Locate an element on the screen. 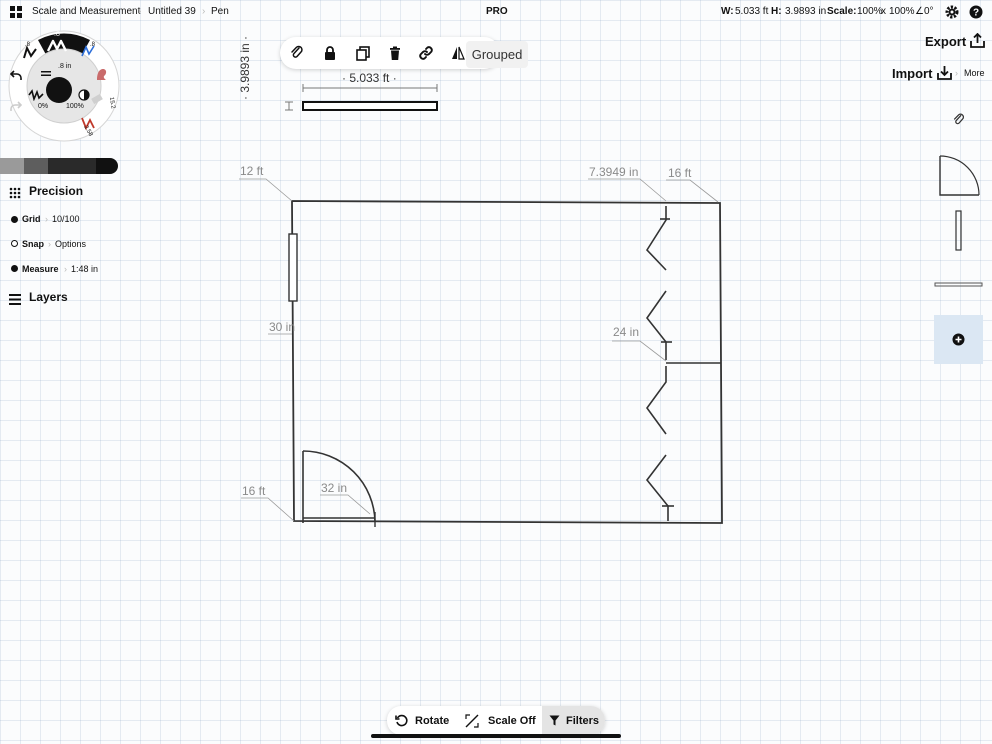  dim-label-top-right: 16 ft is located at coordinates (680, 173).